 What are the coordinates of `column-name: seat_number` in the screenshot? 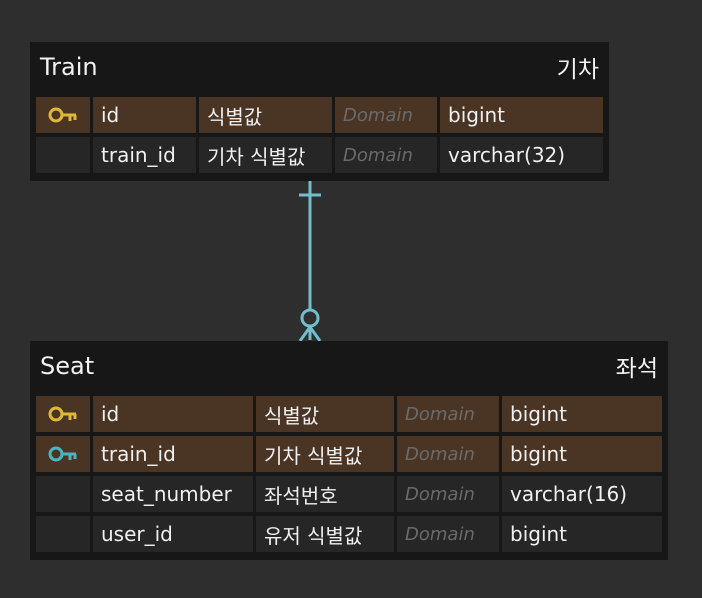 It's located at (173, 494).